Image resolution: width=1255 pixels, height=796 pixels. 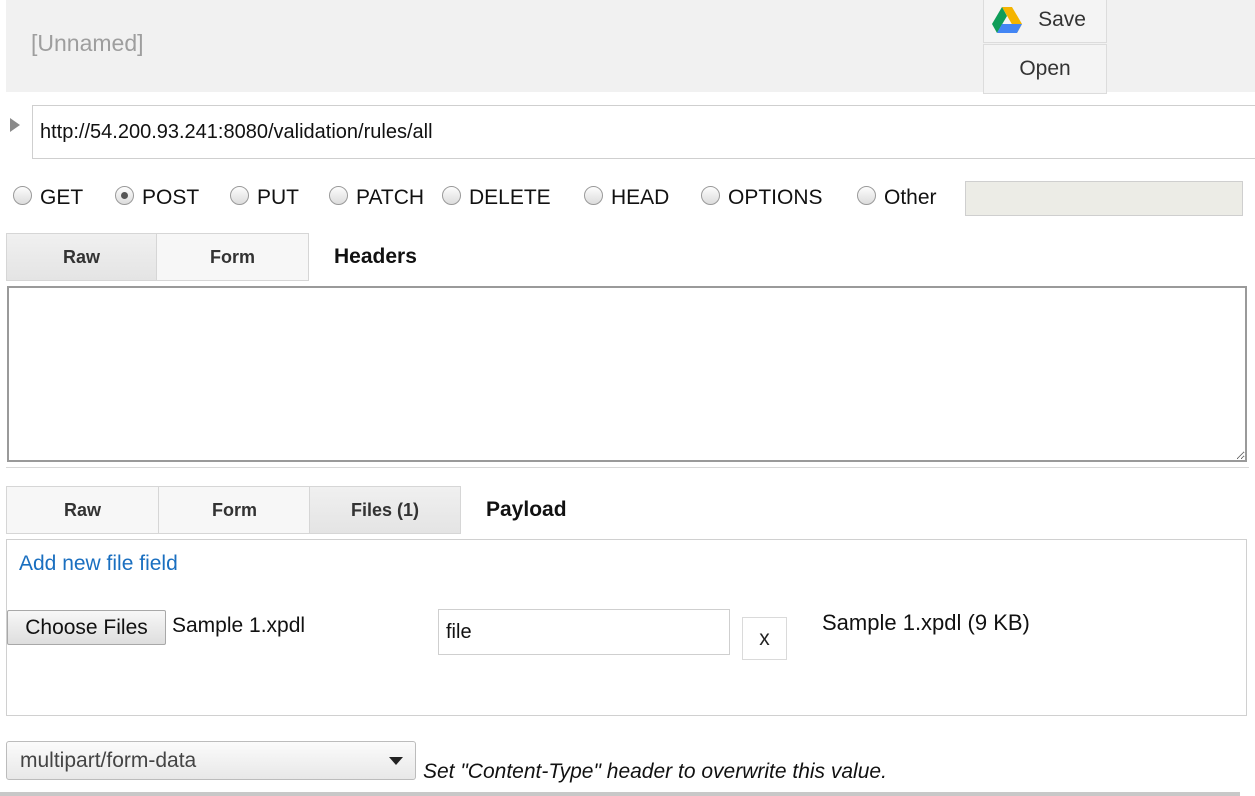 I want to click on headers-tab-form: Form, so click(x=232, y=257).